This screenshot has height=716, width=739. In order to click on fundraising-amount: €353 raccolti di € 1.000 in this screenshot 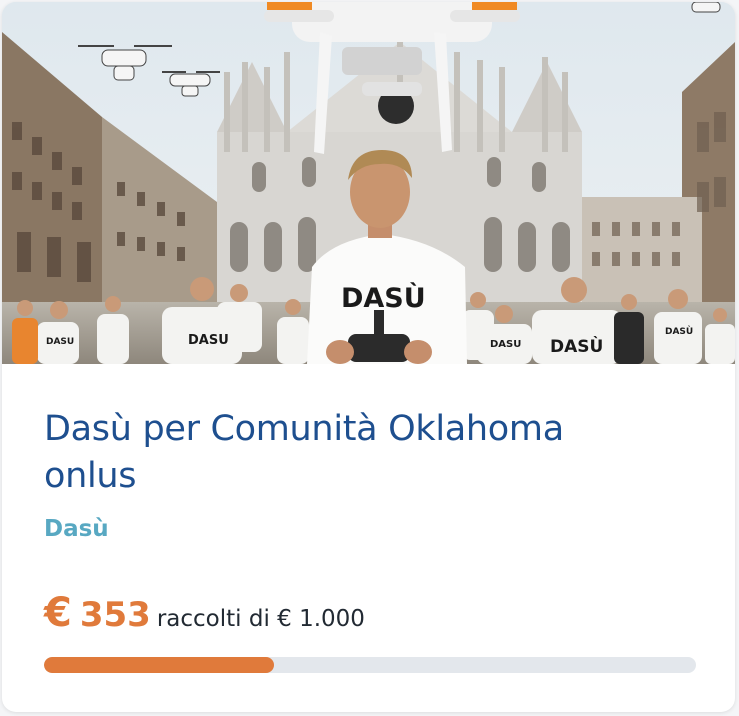, I will do `click(204, 614)`.